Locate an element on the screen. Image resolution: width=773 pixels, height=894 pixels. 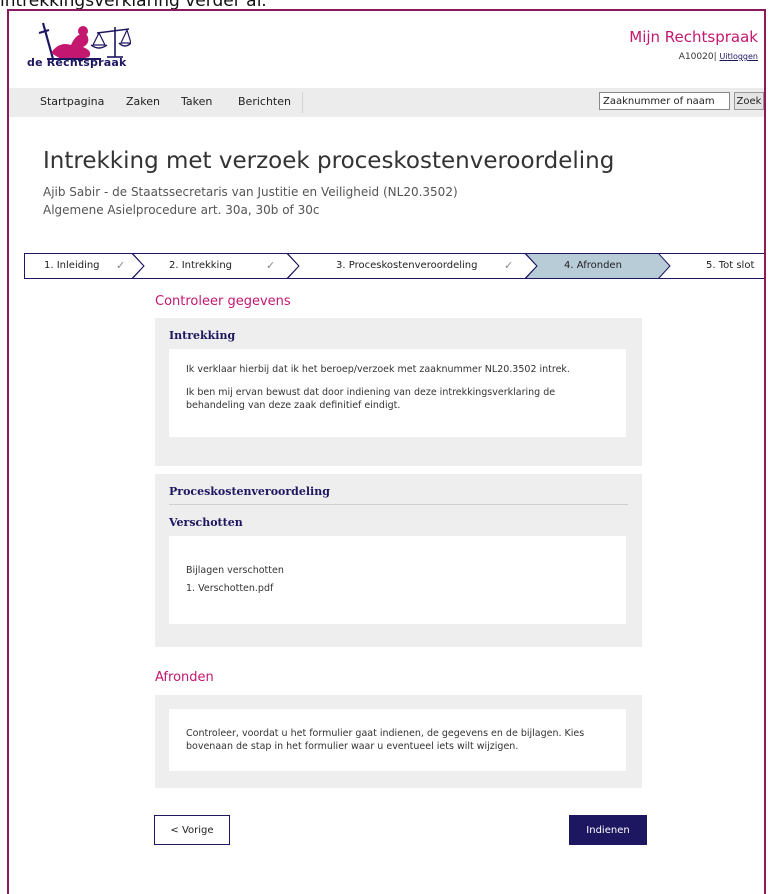
nav-item-label: Taken is located at coordinates (197, 101).